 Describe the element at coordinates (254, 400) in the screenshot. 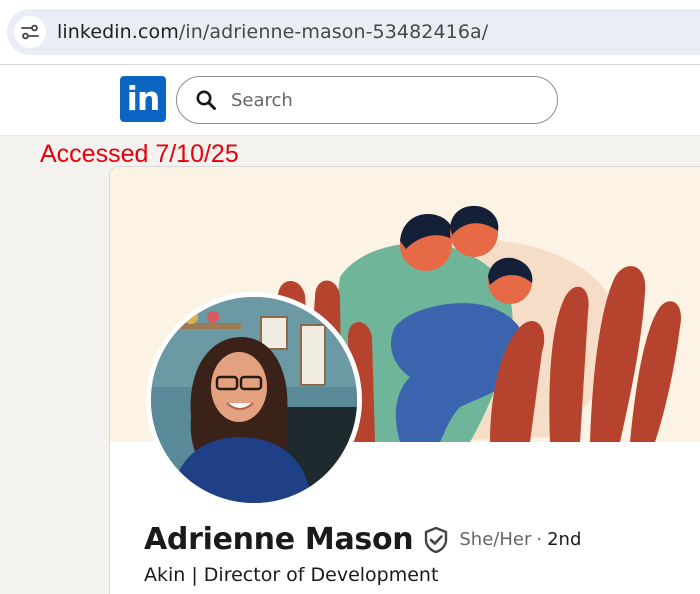

I see `profile-photo` at that location.